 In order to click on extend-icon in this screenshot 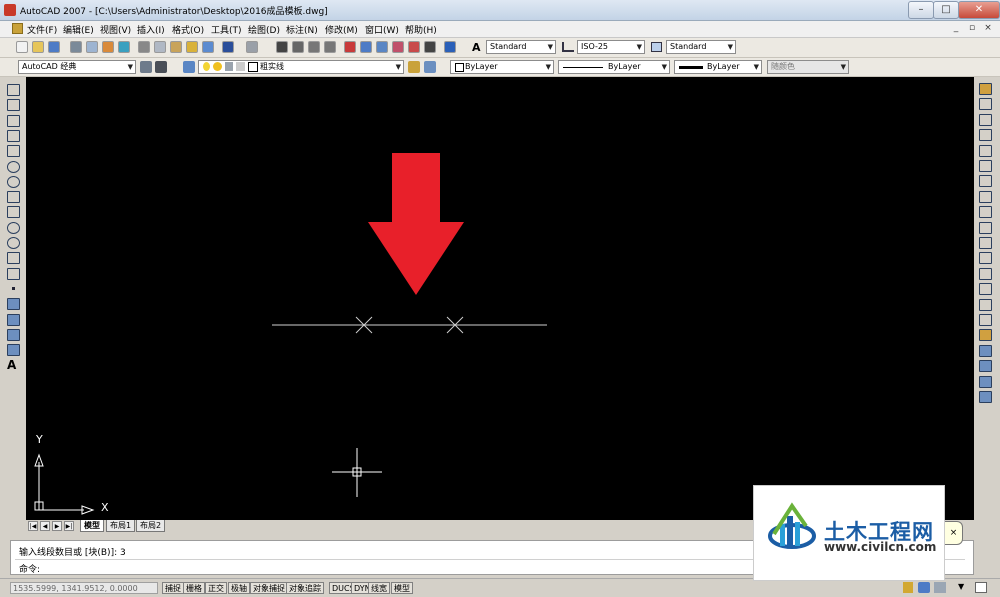, I will do `click(985, 243)`.